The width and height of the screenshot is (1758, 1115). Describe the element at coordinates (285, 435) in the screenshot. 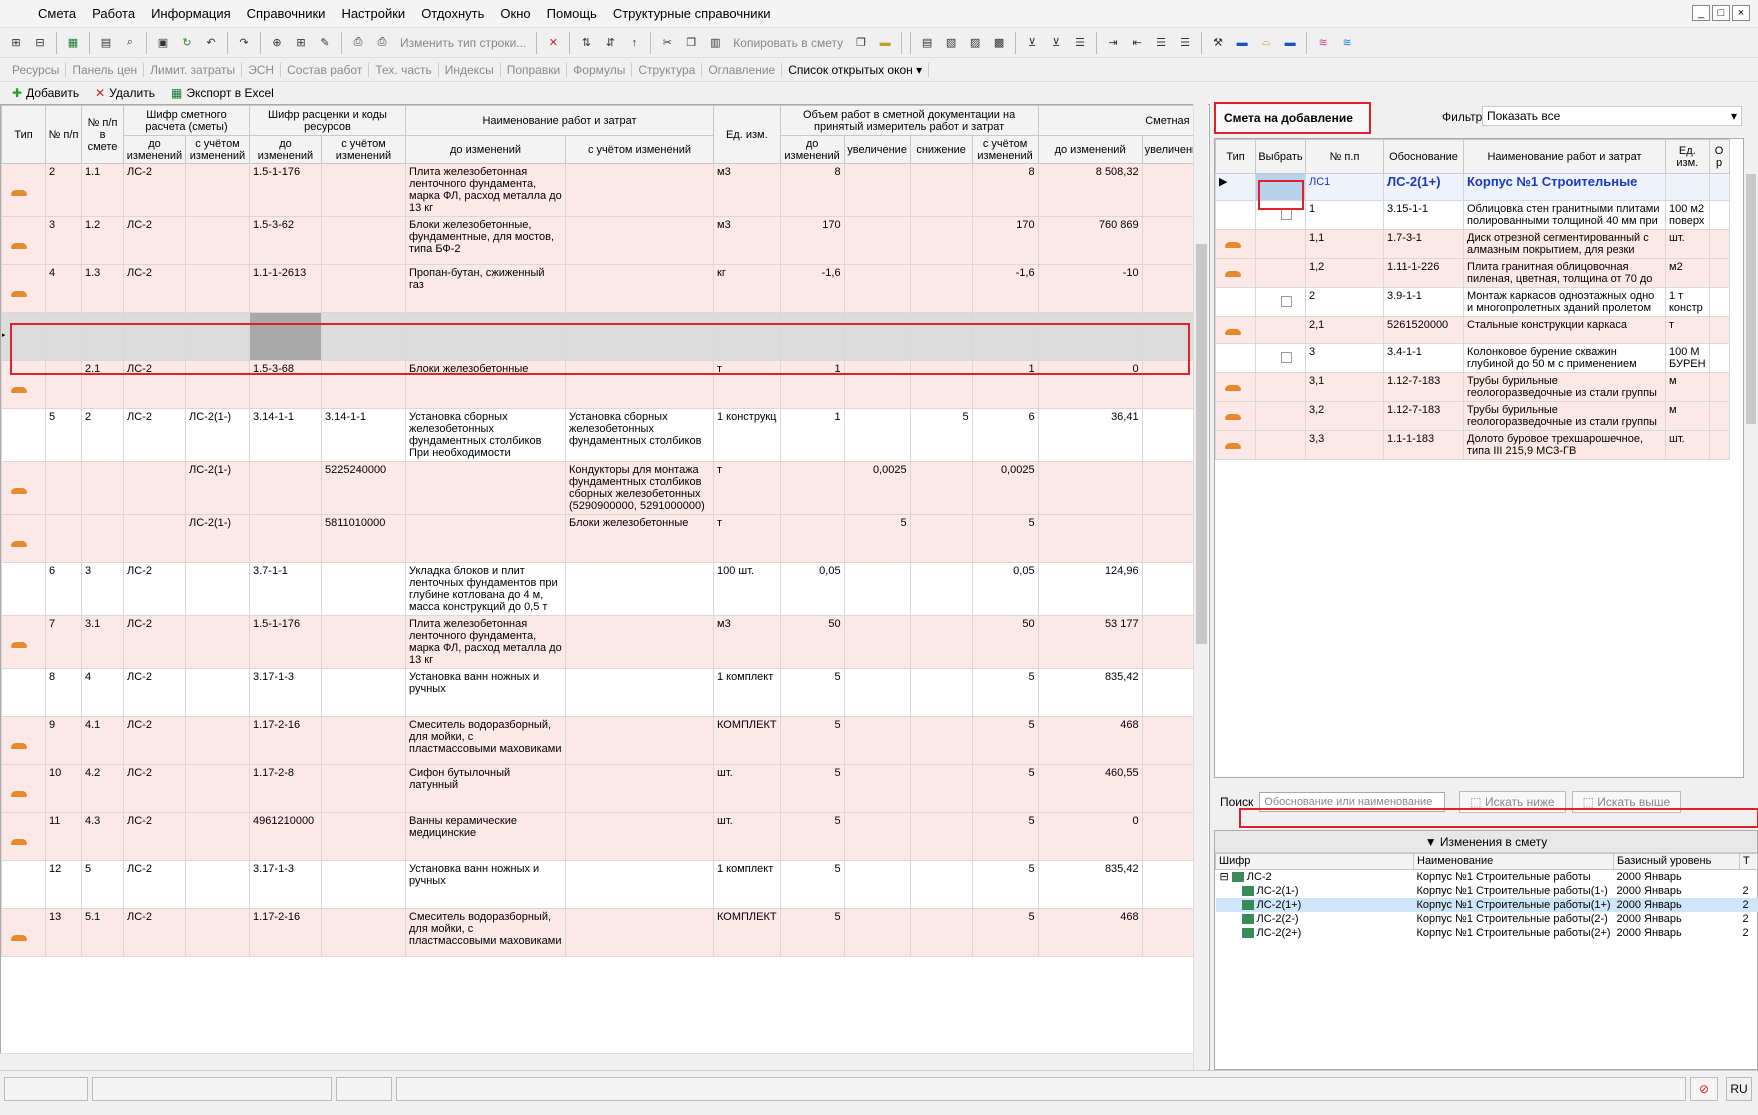

I see `cell-r1: 3.14-1-1` at that location.